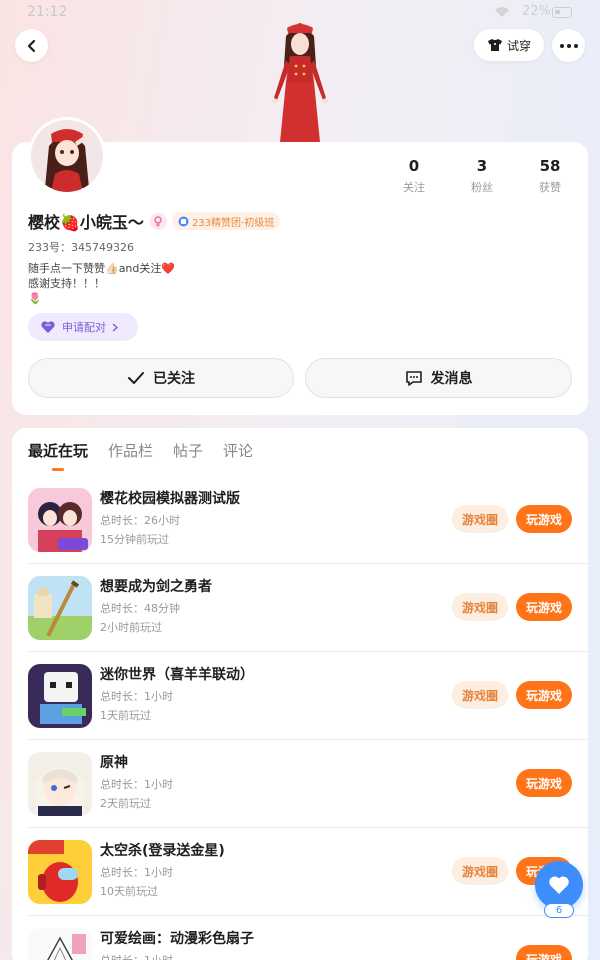  I want to click on back-button, so click(31, 45).